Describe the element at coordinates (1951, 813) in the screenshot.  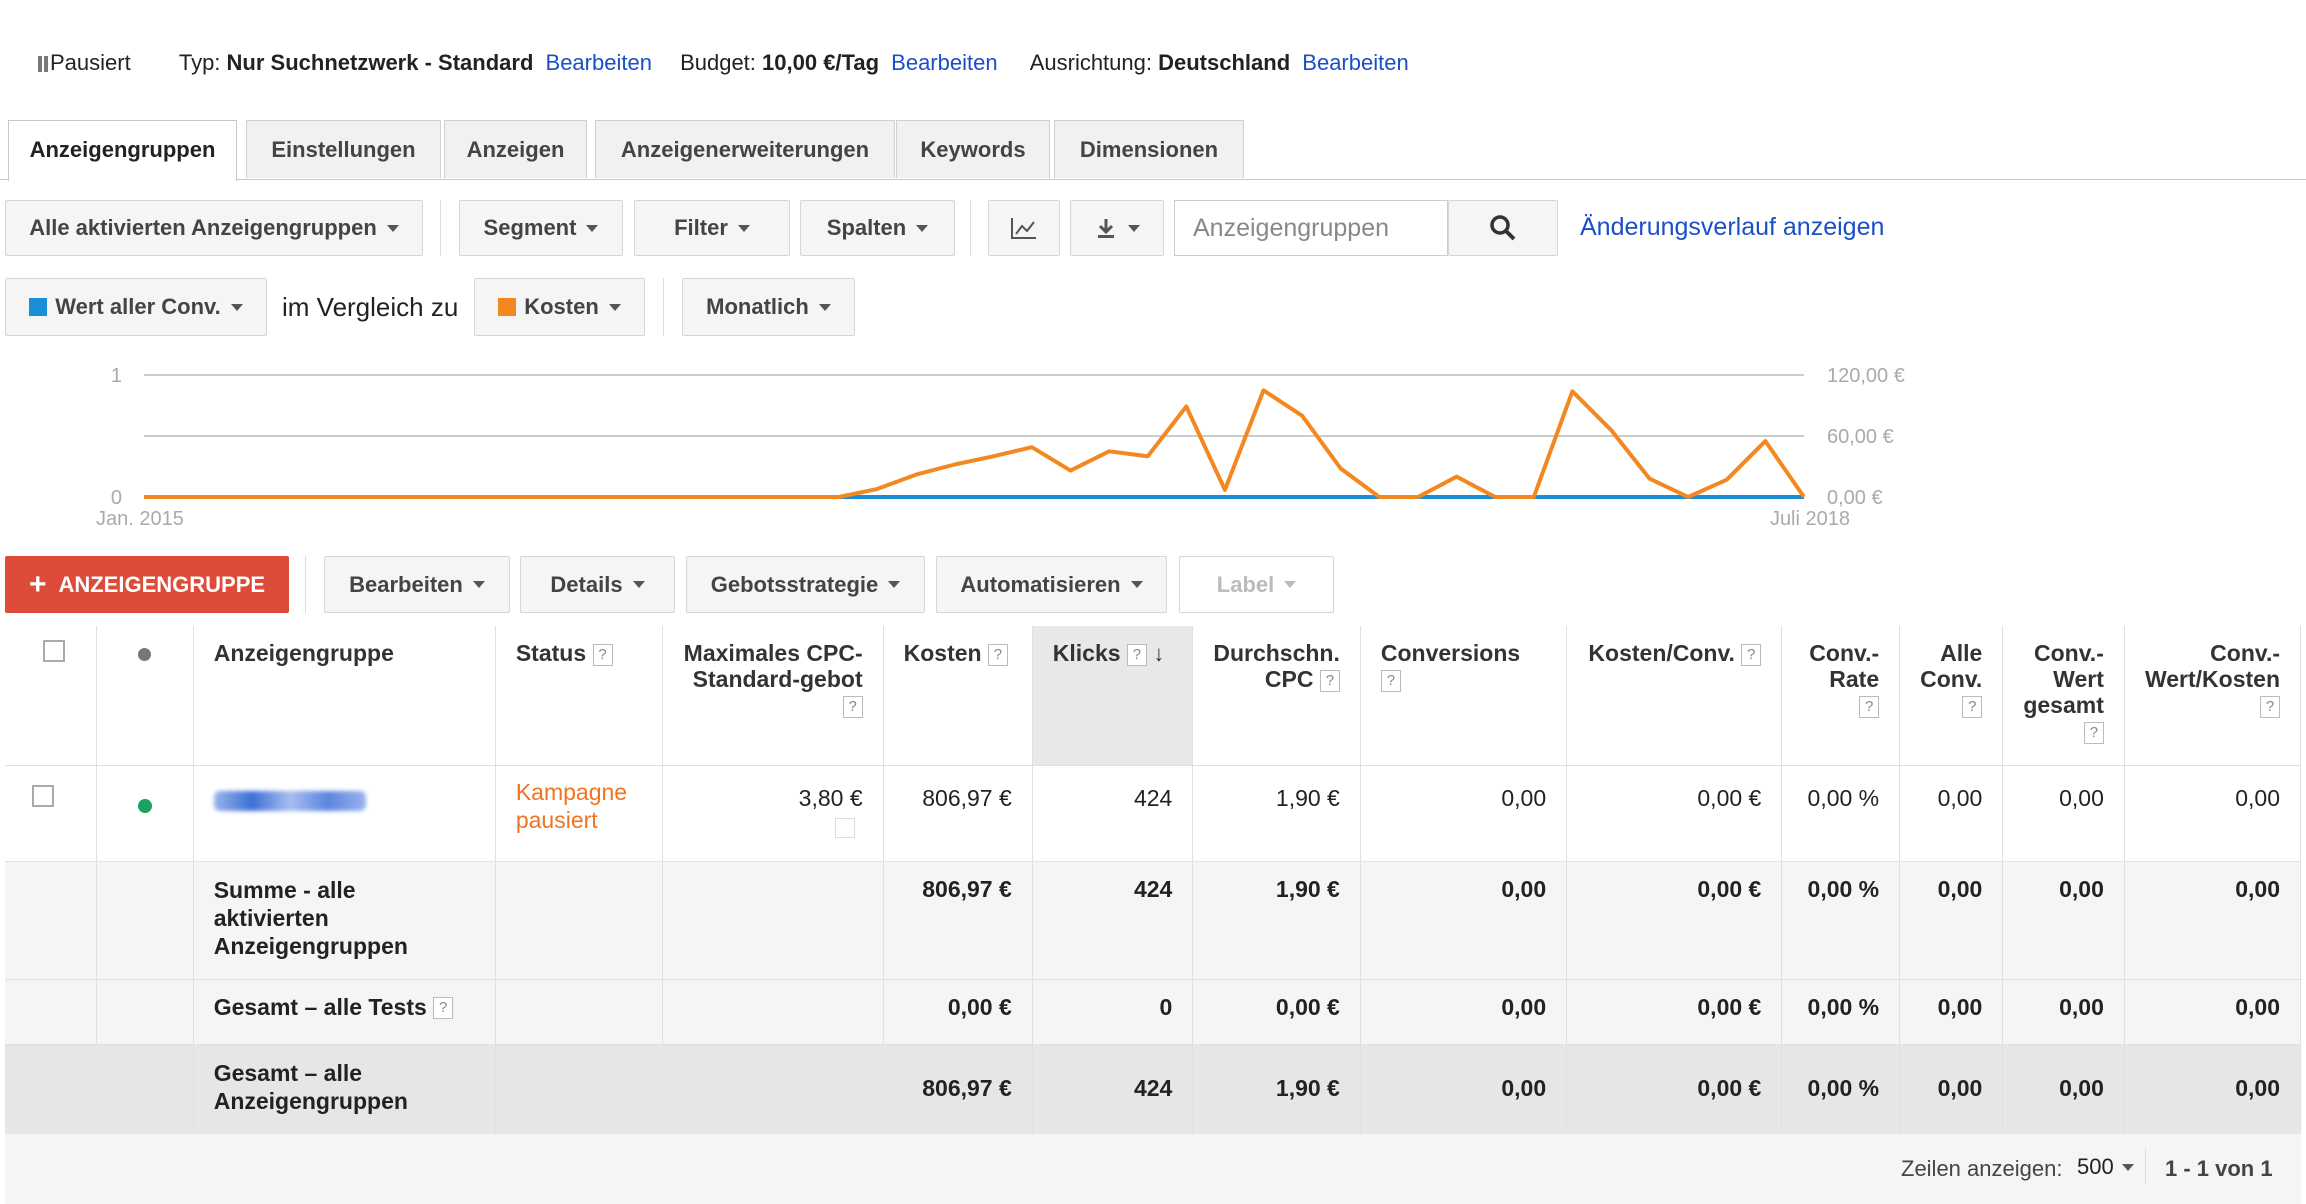
I see `row-all-conv: 0,00` at that location.